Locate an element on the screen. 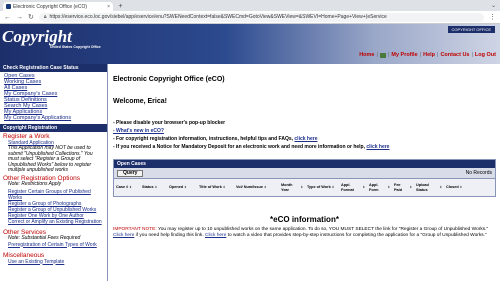 This screenshot has height=281, width=500. column-opened: Opened ⇕ is located at coordinates (182, 187).